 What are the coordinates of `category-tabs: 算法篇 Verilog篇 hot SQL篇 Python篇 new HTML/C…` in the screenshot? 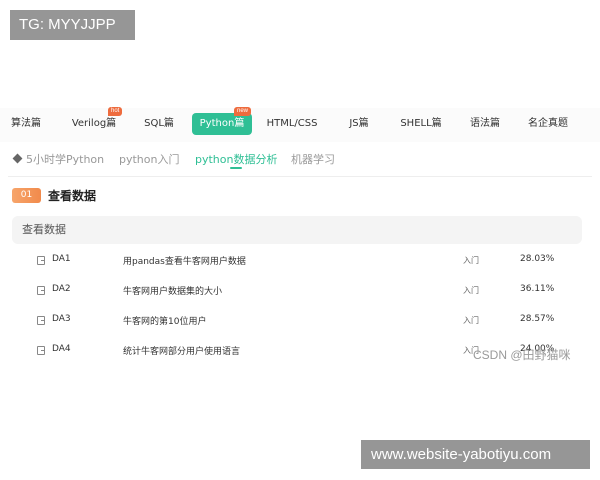 It's located at (300, 124).